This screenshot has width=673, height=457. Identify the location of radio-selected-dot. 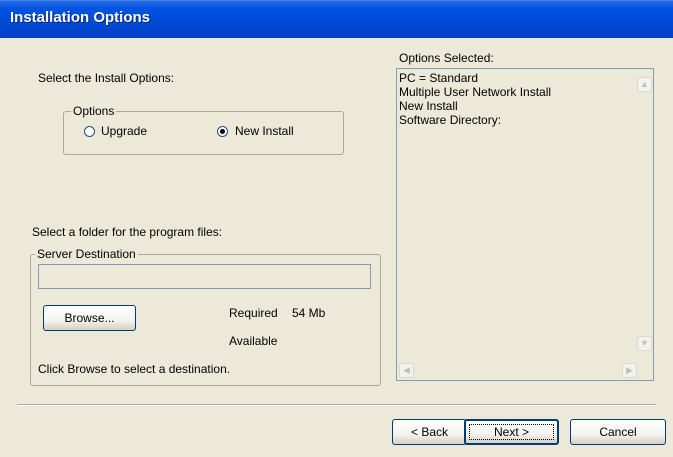
(222, 131).